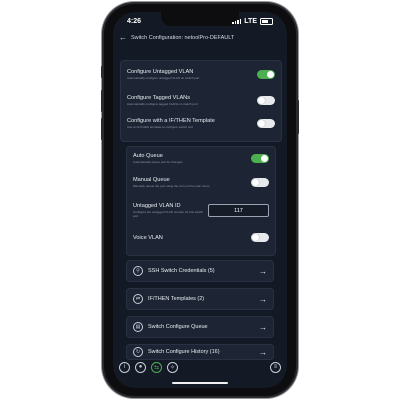 The width and height of the screenshot is (400, 400). I want to click on key-icon: ⚲, so click(138, 271).